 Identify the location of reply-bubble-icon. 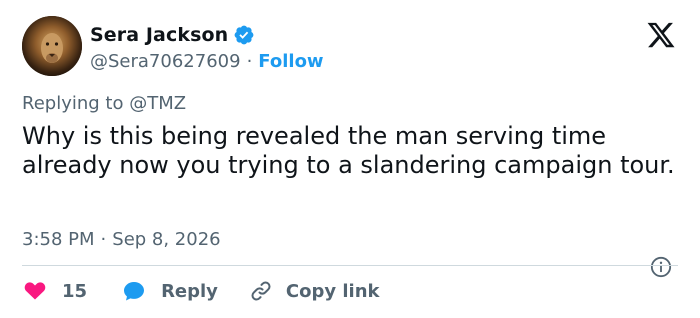
(134, 291).